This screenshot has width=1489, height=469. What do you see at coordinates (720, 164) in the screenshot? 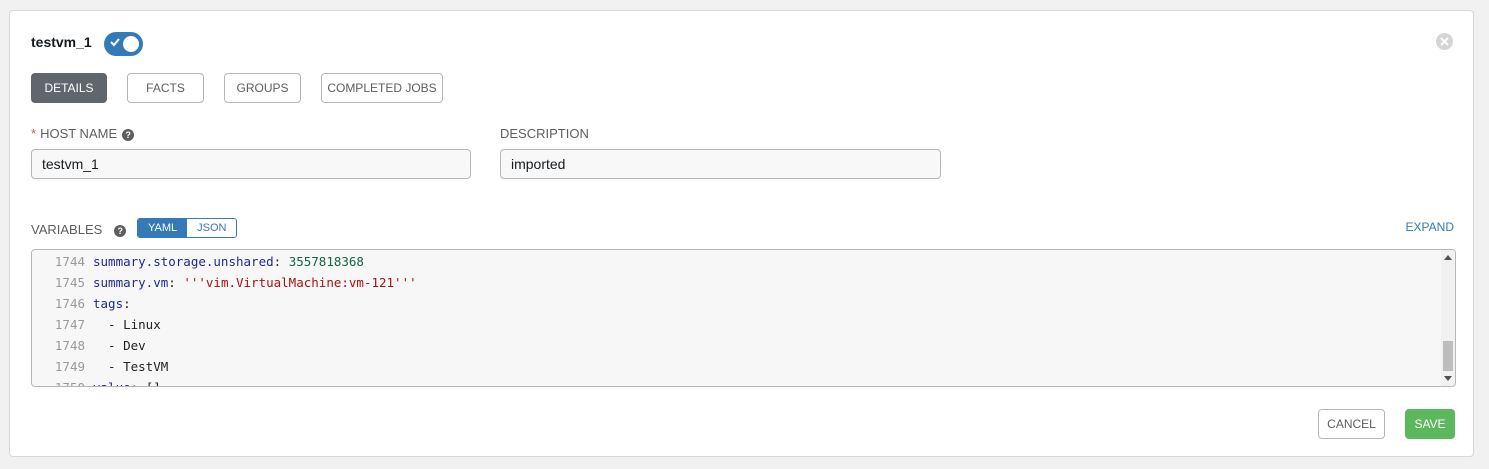
I see `description-input` at bounding box center [720, 164].